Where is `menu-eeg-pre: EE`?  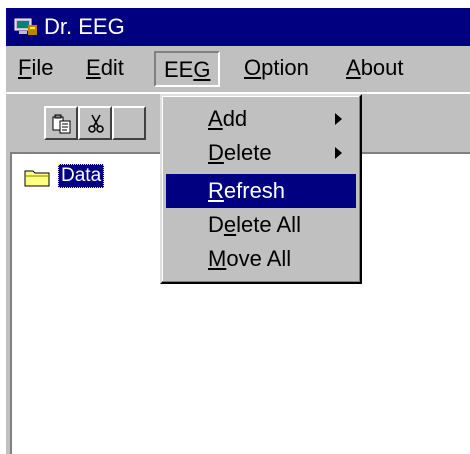 menu-eeg-pre: EE is located at coordinates (179, 69).